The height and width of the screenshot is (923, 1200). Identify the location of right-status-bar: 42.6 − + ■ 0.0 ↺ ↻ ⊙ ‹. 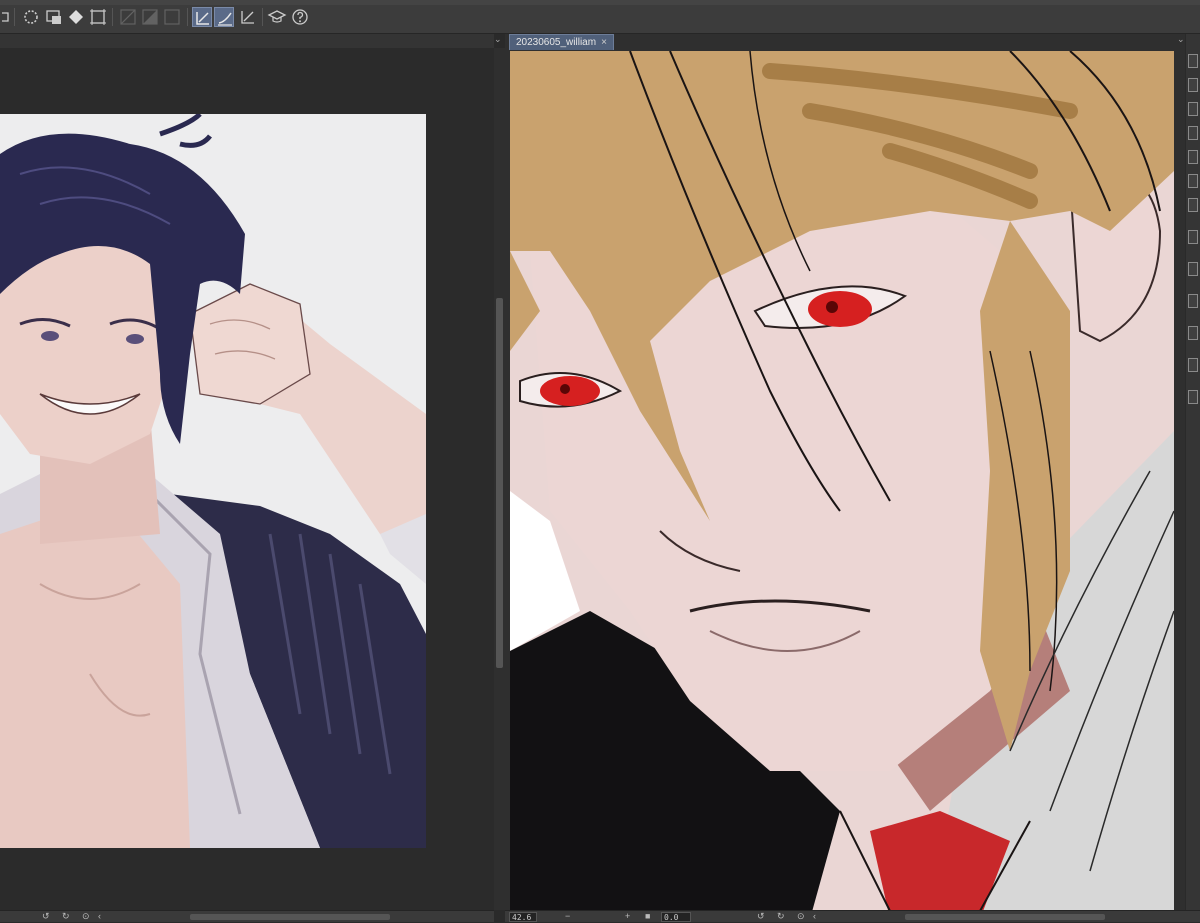
(852, 916).